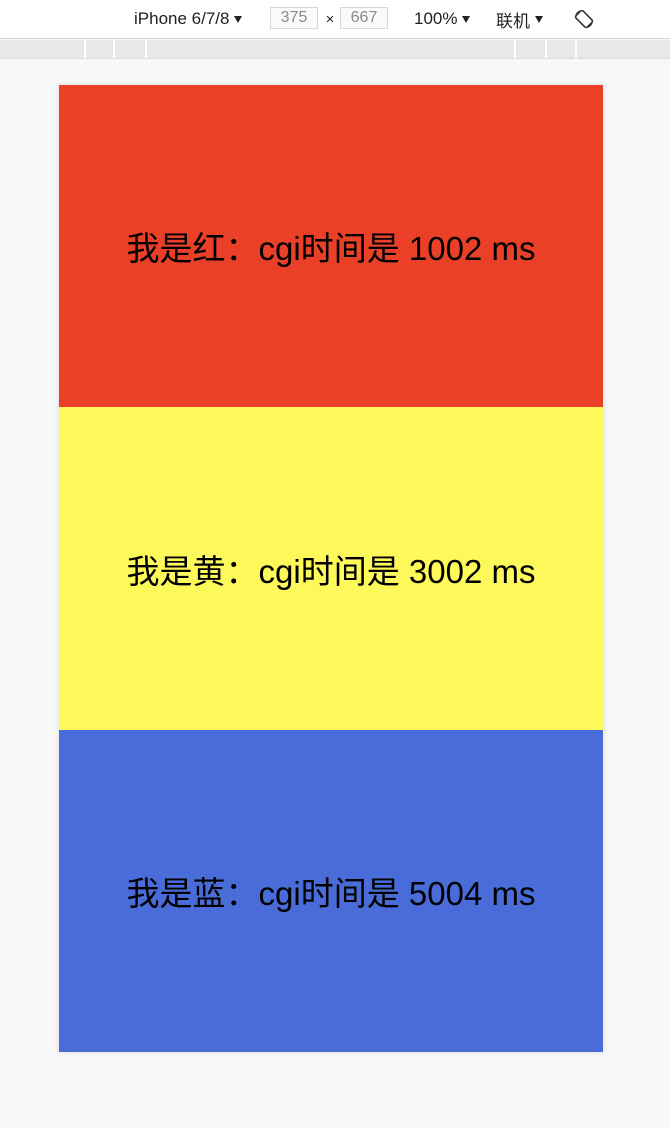 This screenshot has height=1128, width=670. What do you see at coordinates (364, 18) in the screenshot?
I see `height-input: 667` at bounding box center [364, 18].